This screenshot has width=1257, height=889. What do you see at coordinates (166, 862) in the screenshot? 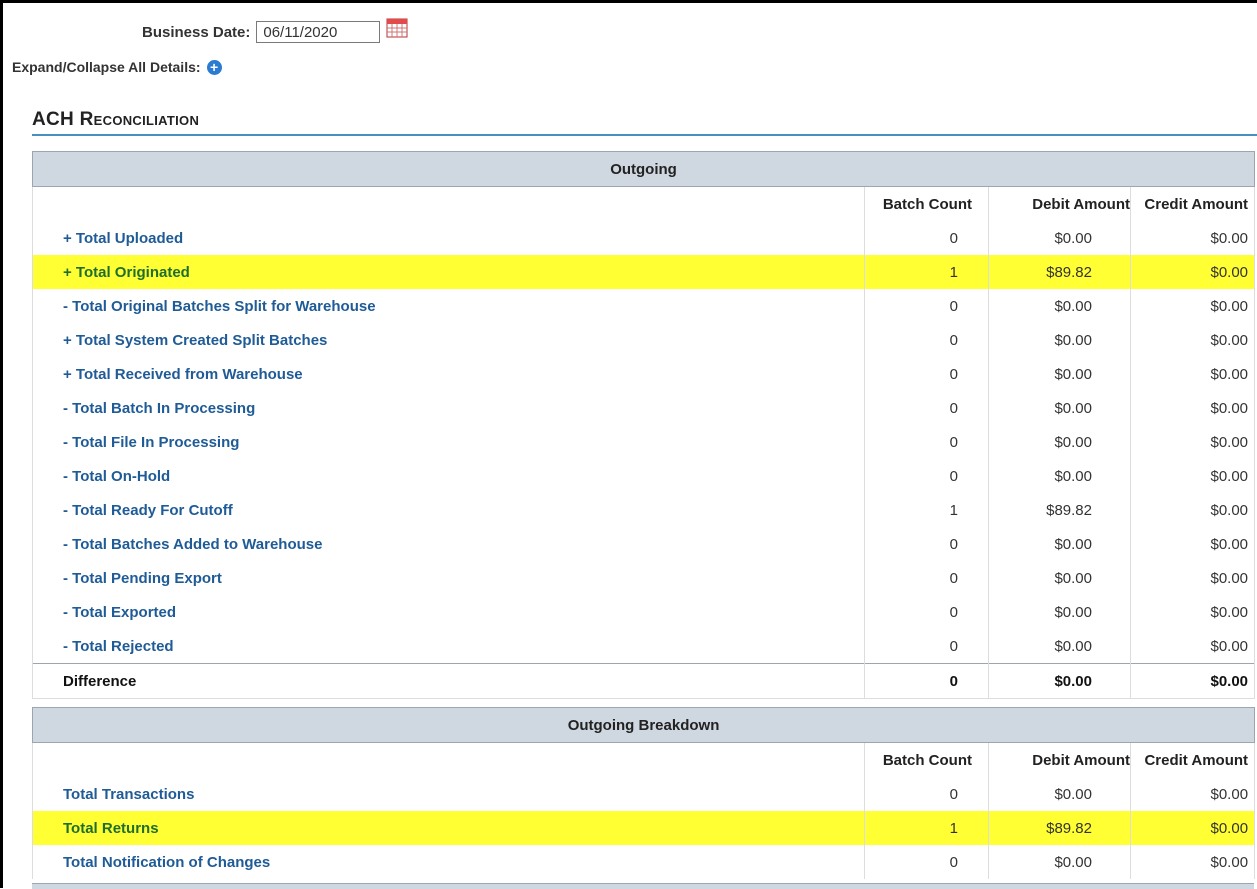
I see `row-link: Total Notification of Changes` at bounding box center [166, 862].